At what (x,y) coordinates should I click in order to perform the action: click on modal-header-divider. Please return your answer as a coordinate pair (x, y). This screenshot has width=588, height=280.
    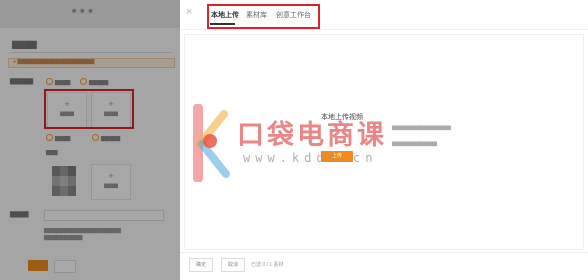
    Looking at the image, I should click on (384, 29).